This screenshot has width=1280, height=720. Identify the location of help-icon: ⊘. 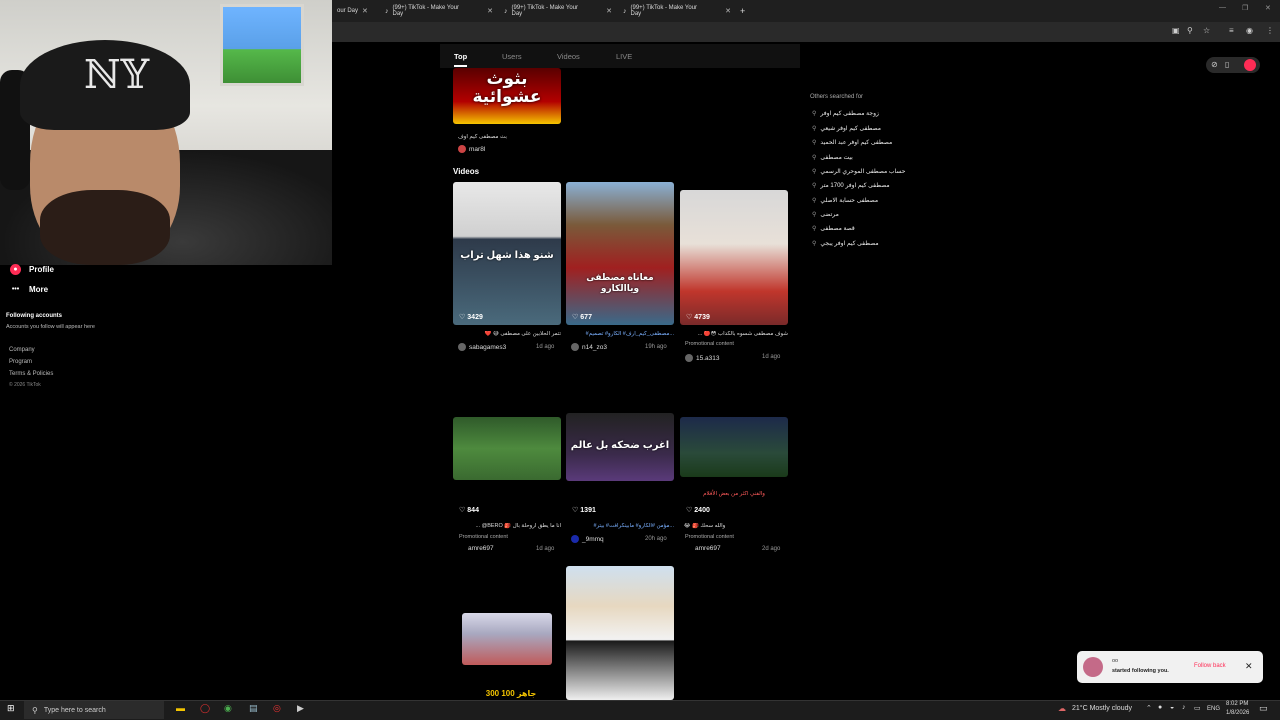
(1214, 64).